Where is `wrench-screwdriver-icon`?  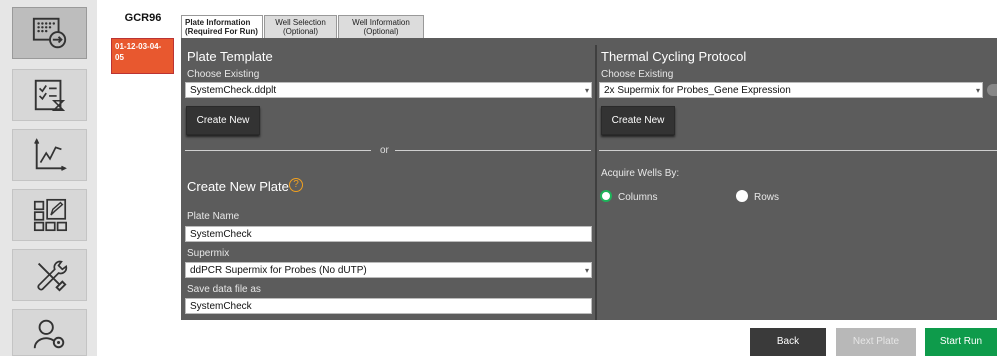 wrench-screwdriver-icon is located at coordinates (51, 276).